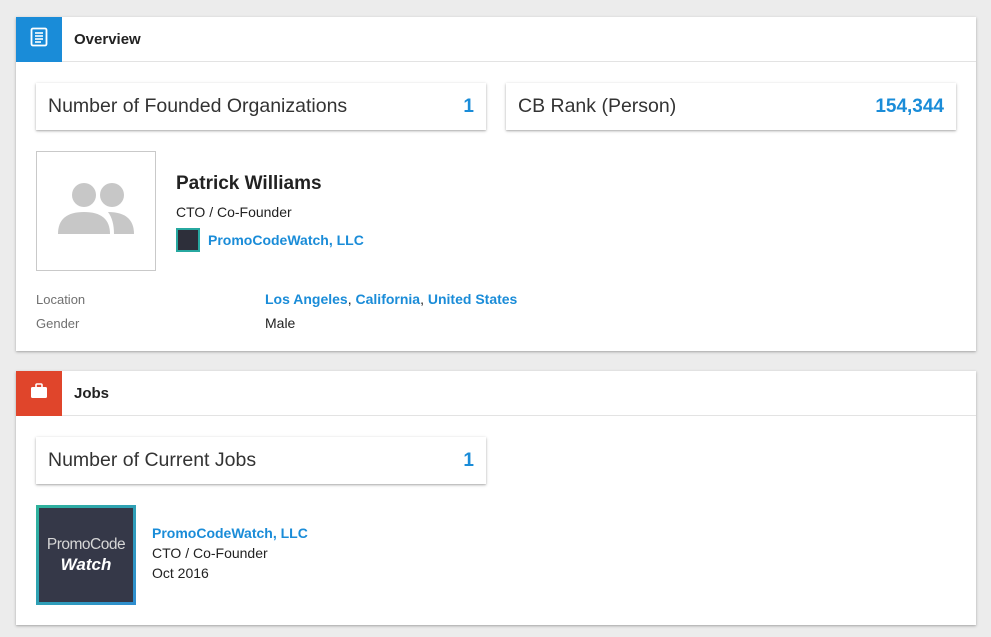 Image resolution: width=991 pixels, height=637 pixels. Describe the element at coordinates (92, 393) in the screenshot. I see `jobs-title: Jobs` at that location.